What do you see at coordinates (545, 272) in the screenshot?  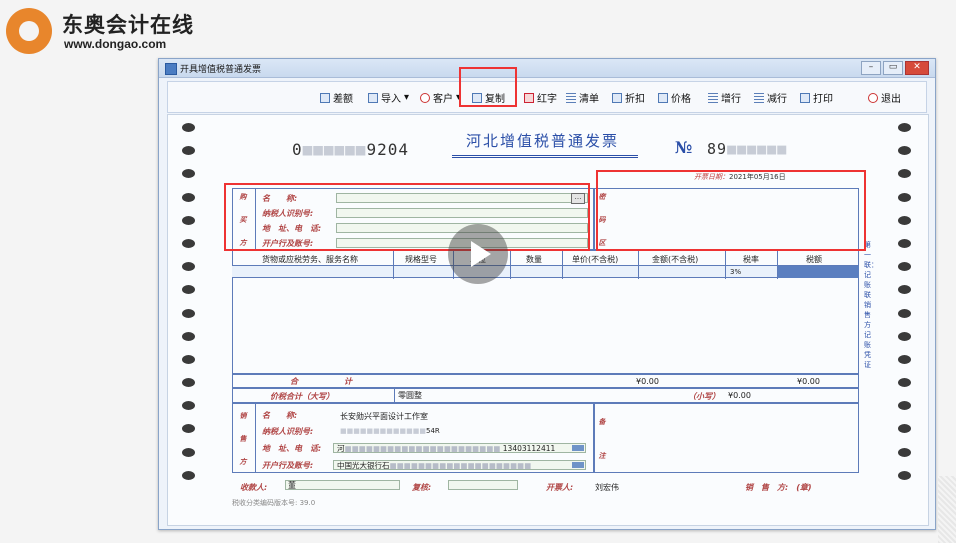 I see `goods-row-selected` at bounding box center [545, 272].